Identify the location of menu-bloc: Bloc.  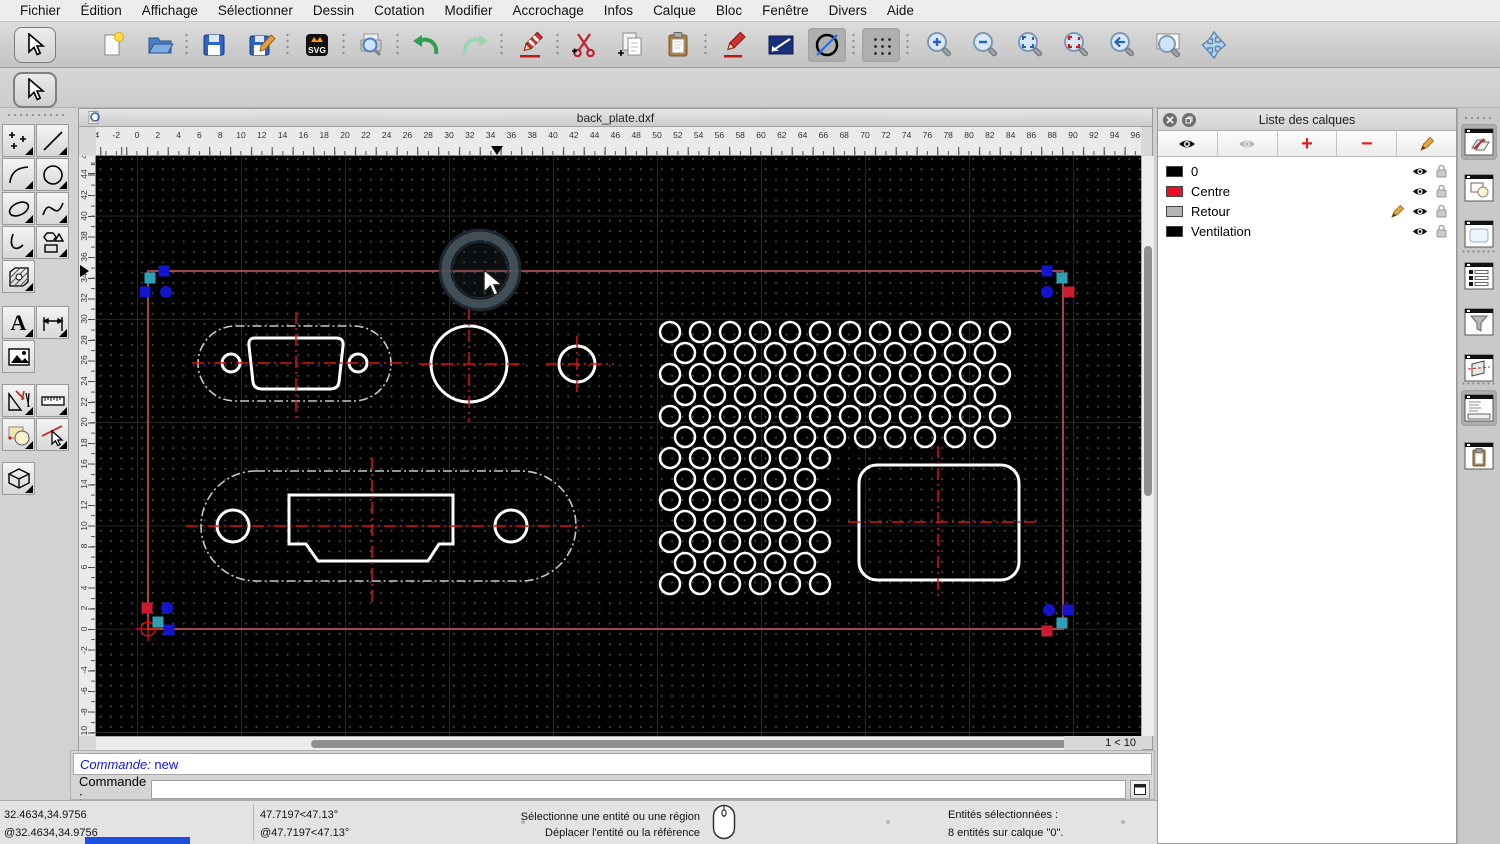
(729, 10).